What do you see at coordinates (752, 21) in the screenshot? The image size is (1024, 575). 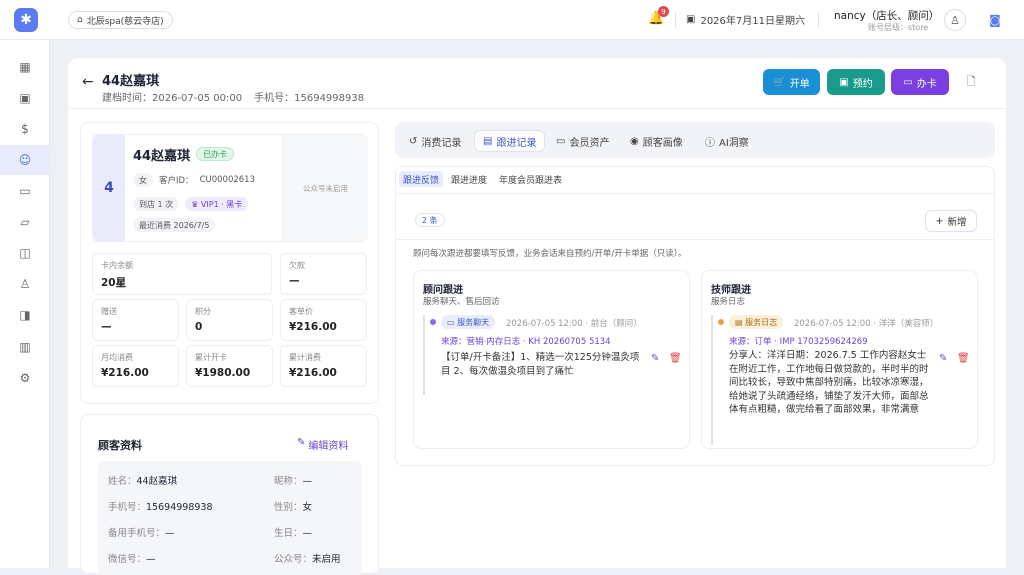 I see `date-text: 2026年7月11日星期六` at bounding box center [752, 21].